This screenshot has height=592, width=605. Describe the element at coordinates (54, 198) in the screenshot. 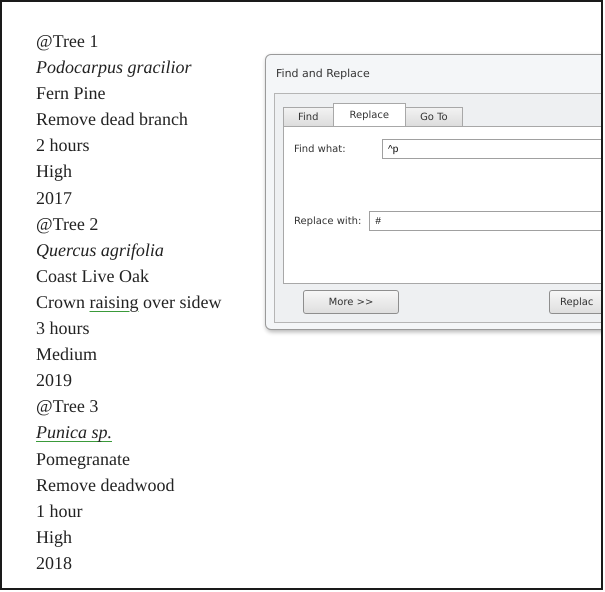

I see `document-line: 2017` at that location.